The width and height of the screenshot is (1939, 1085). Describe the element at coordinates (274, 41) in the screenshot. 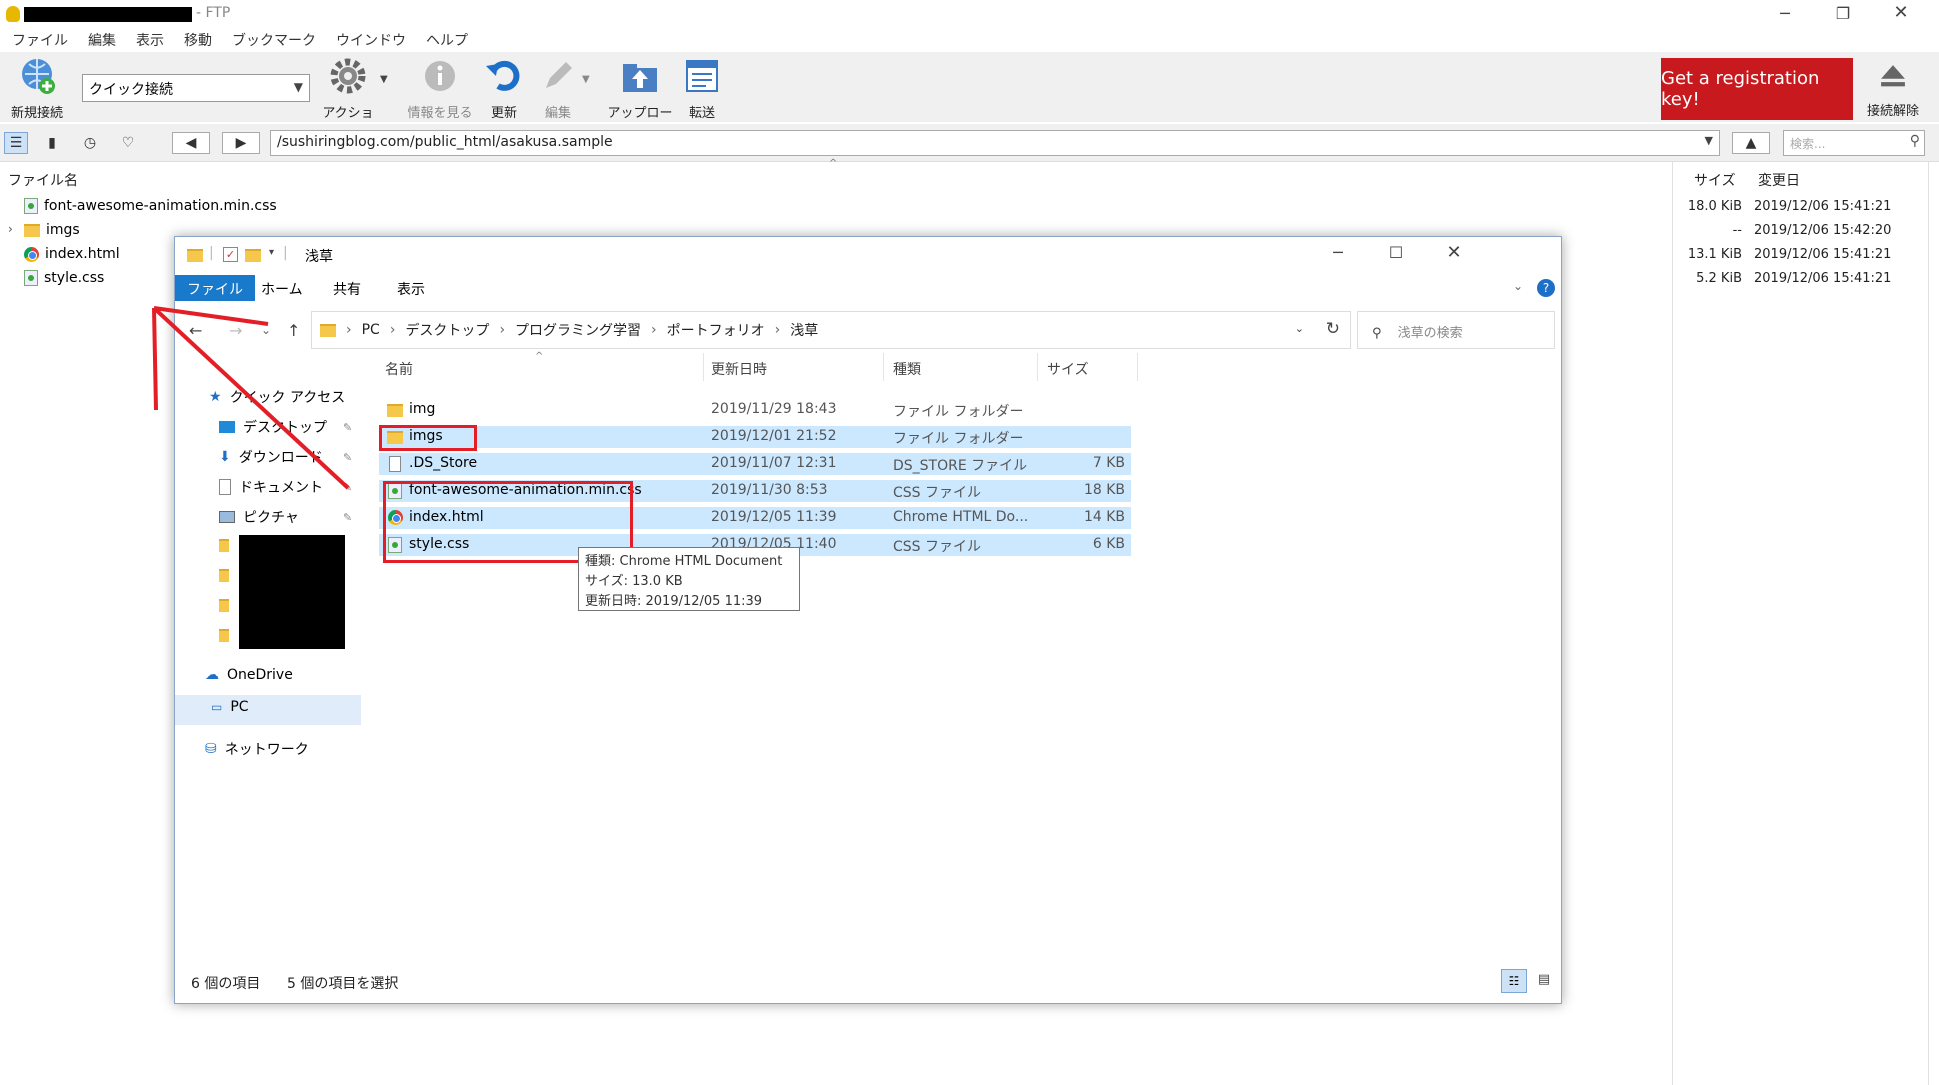

I see `menu-bookmark: ブックマーク` at that location.